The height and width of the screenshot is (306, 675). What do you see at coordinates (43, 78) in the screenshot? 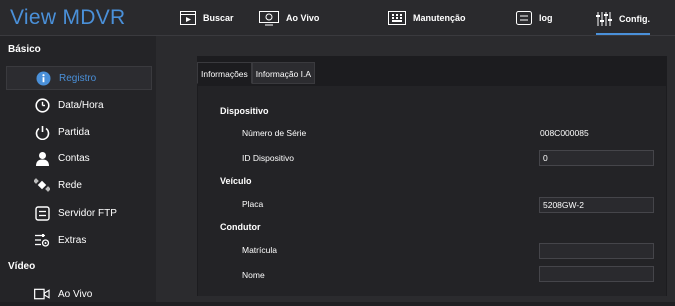
I see `info-icon` at bounding box center [43, 78].